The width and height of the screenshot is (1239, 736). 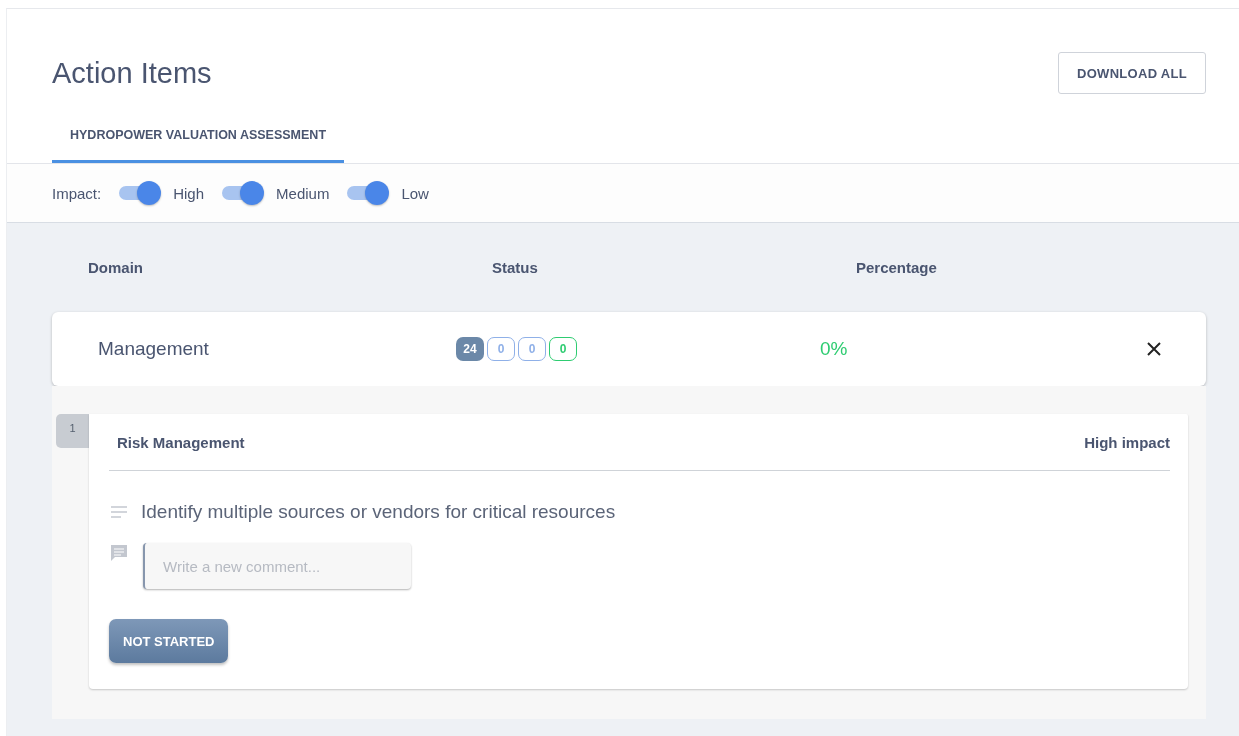 What do you see at coordinates (415, 193) in the screenshot?
I see `toggle-label: Low` at bounding box center [415, 193].